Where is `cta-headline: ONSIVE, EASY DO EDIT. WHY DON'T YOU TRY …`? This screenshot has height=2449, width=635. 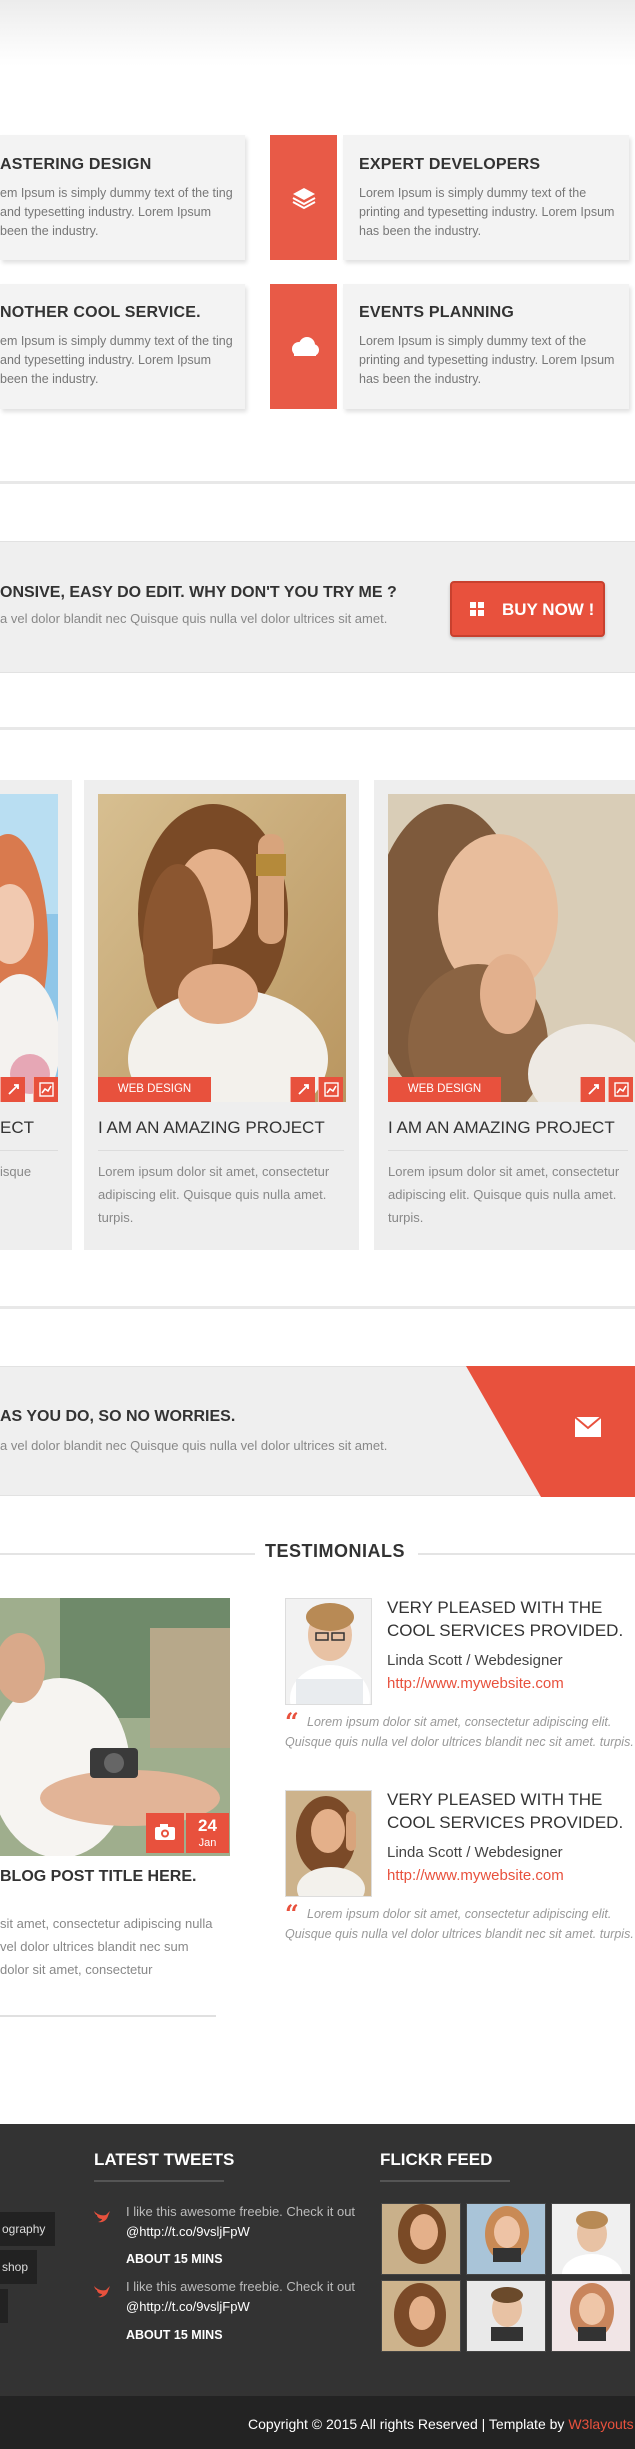 cta-headline: ONSIVE, EASY DO EDIT. WHY DON'T YOU TRY … is located at coordinates (198, 592).